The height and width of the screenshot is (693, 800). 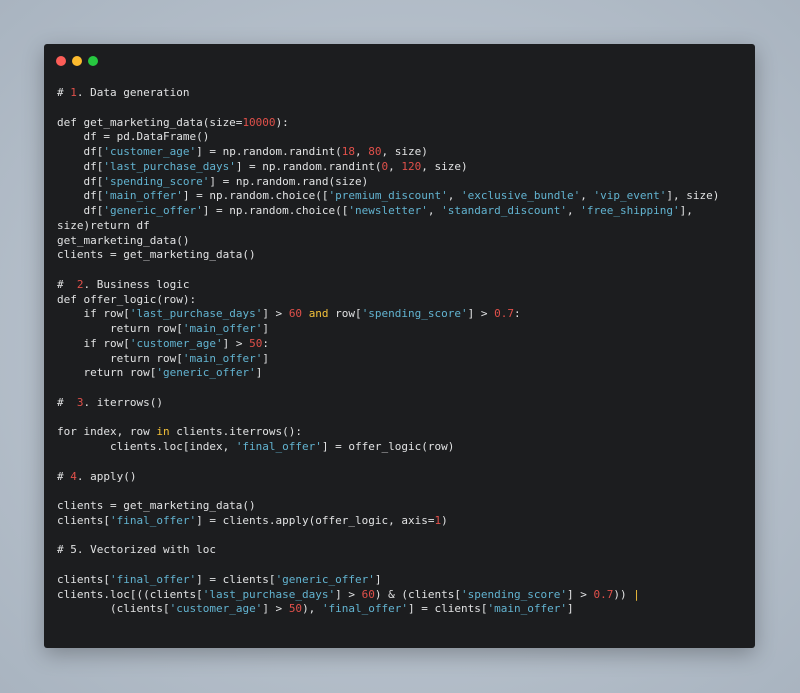 What do you see at coordinates (388, 403) in the screenshot?
I see `code-line: # 3. iterrows()` at bounding box center [388, 403].